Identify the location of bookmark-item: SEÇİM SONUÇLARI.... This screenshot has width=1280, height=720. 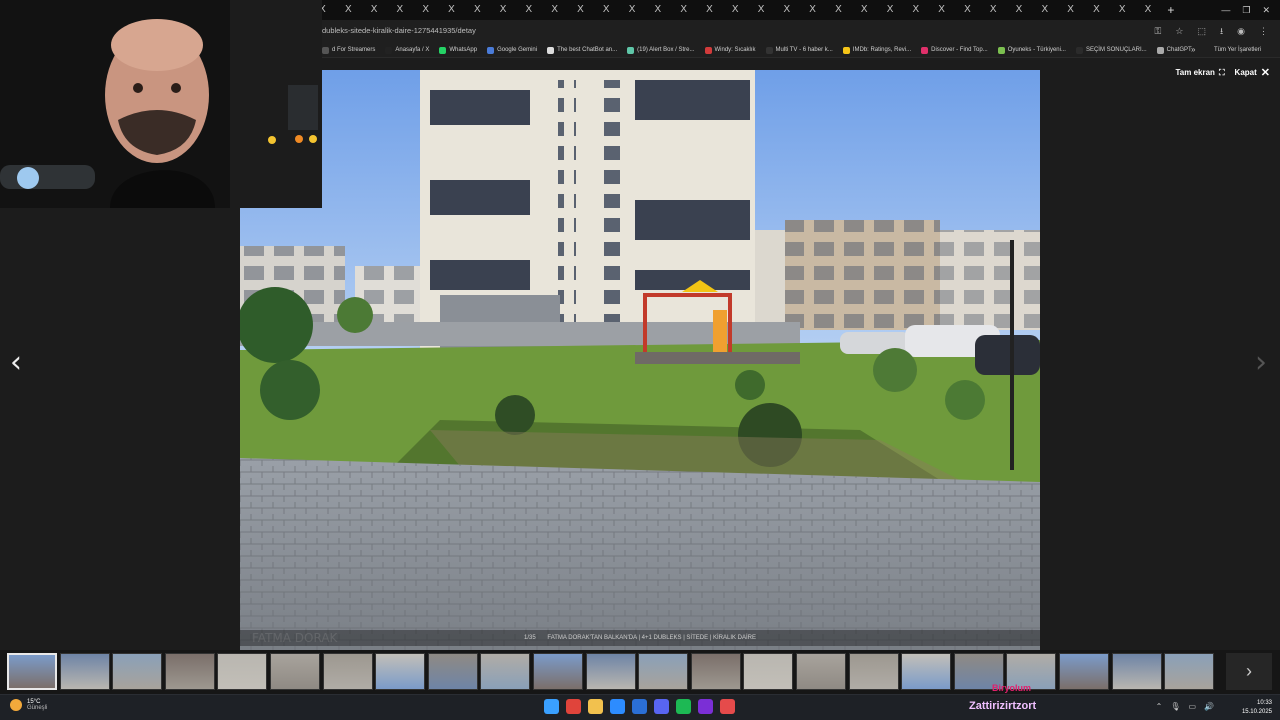
(1111, 50).